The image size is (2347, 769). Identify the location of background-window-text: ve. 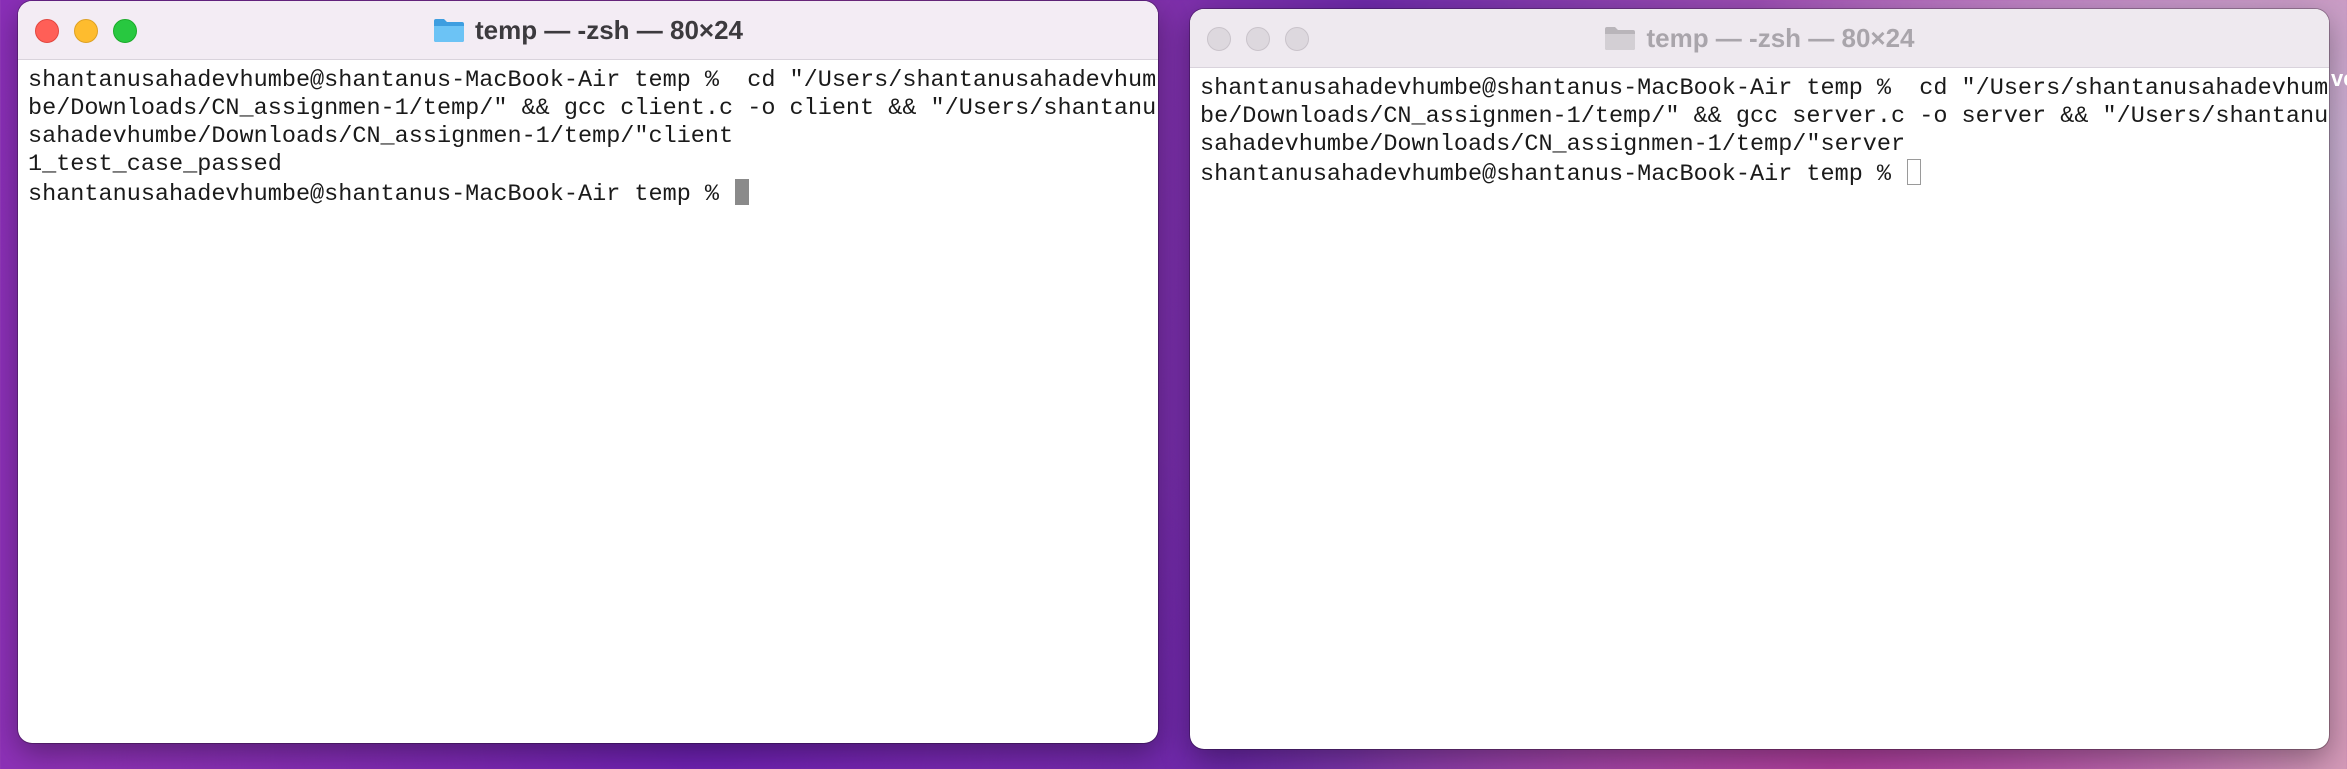
(2339, 78).